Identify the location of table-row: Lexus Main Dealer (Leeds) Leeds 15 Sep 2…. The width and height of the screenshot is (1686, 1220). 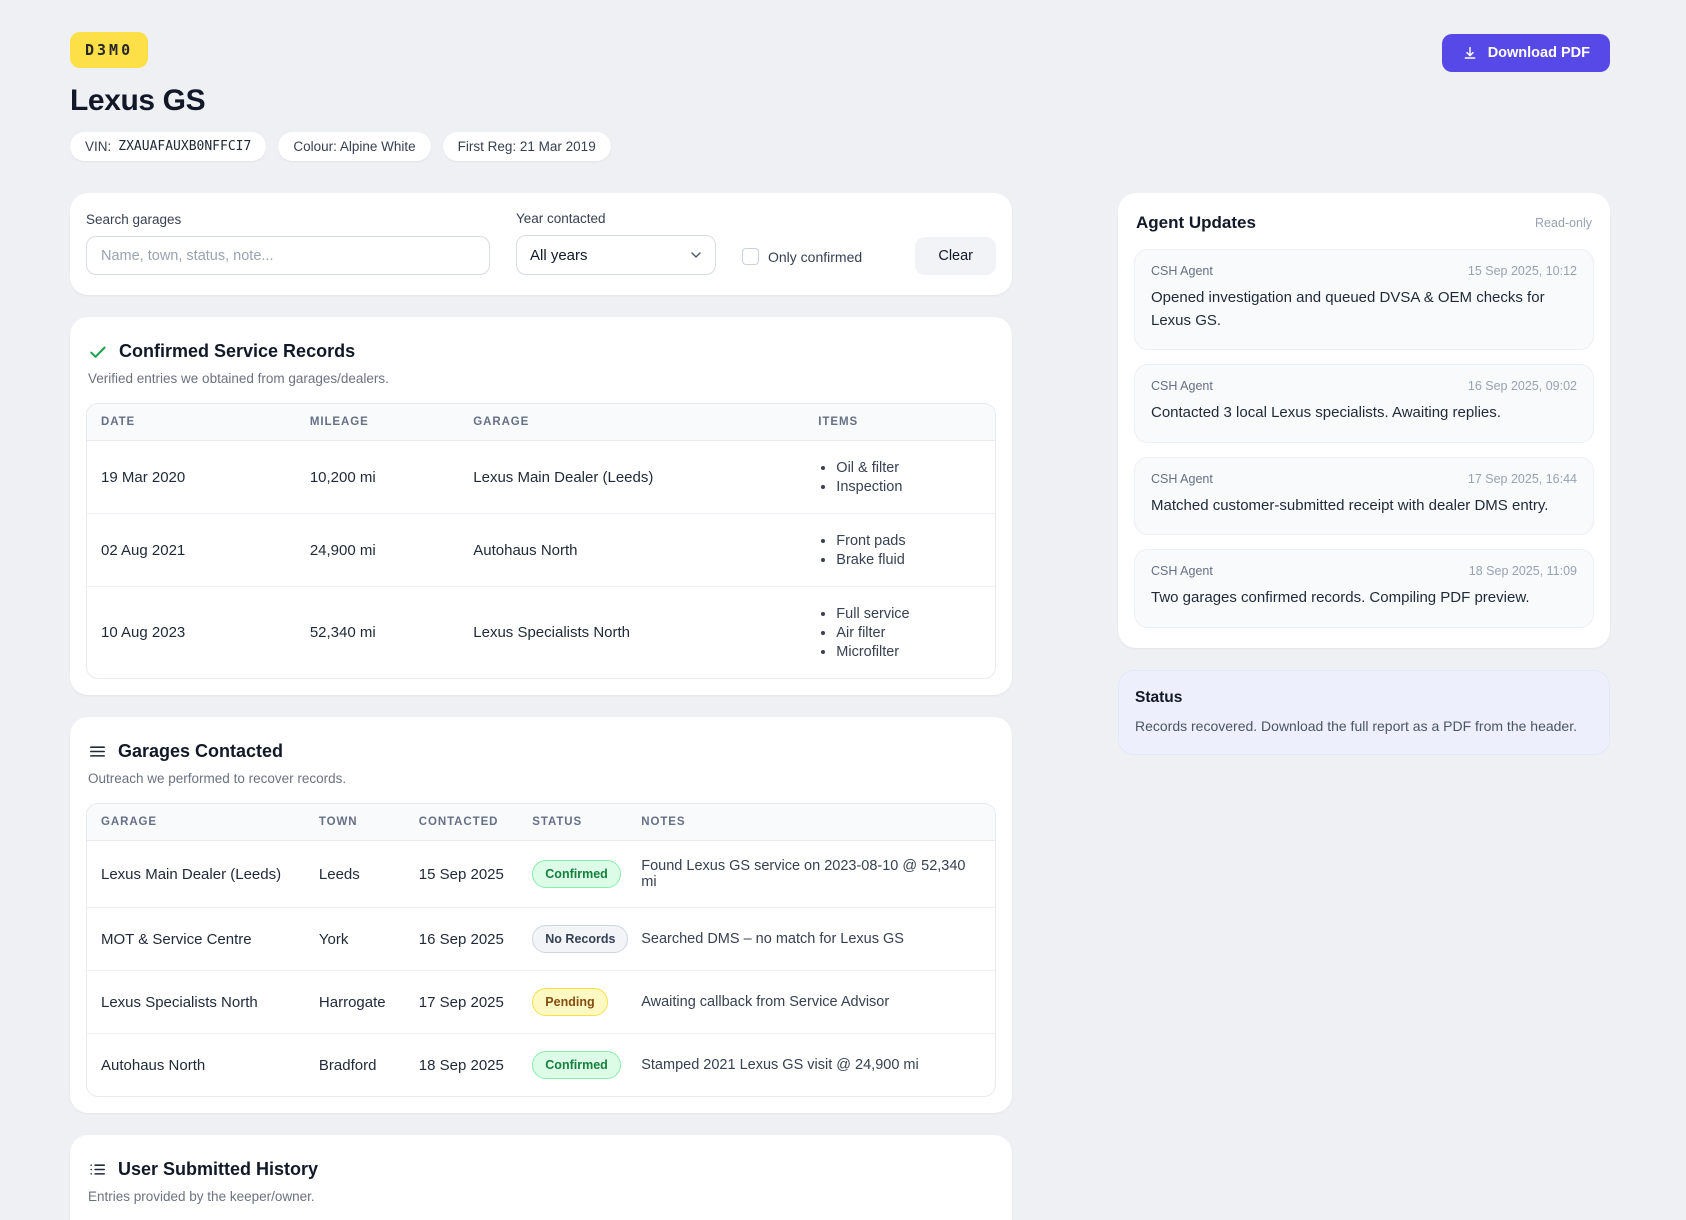
(541, 874).